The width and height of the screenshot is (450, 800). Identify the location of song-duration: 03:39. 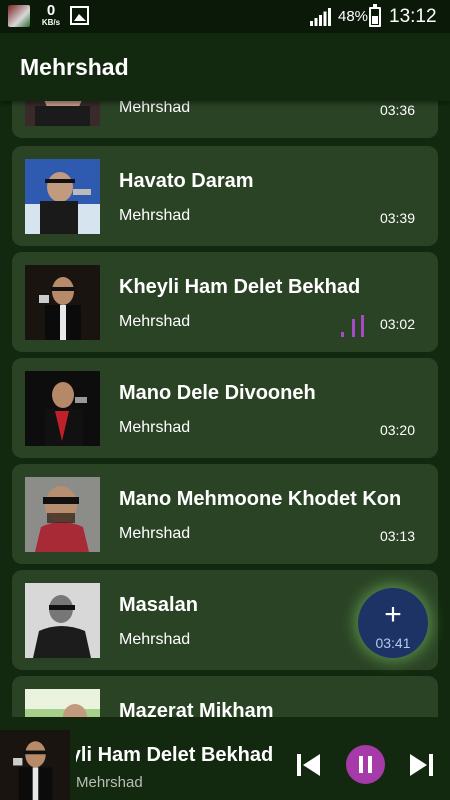
(397, 218).